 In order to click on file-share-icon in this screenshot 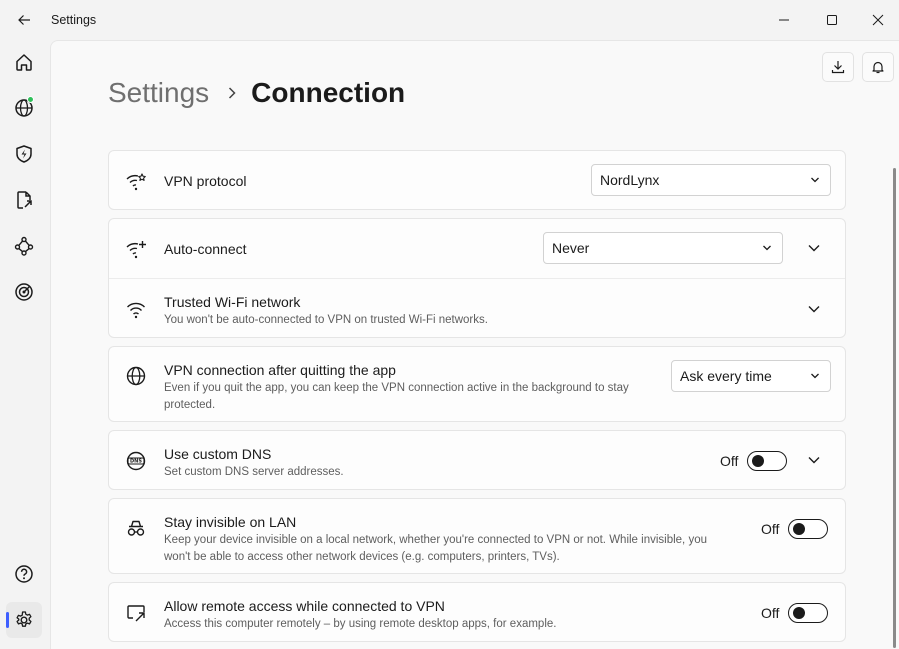, I will do `click(24, 200)`.